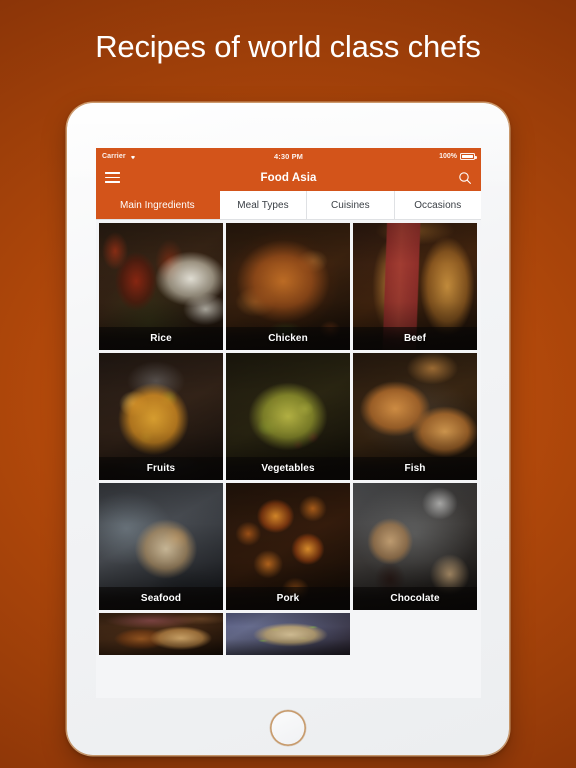 Image resolution: width=576 pixels, height=768 pixels. Describe the element at coordinates (288, 468) in the screenshot. I see `tile-label: Vegetables` at that location.